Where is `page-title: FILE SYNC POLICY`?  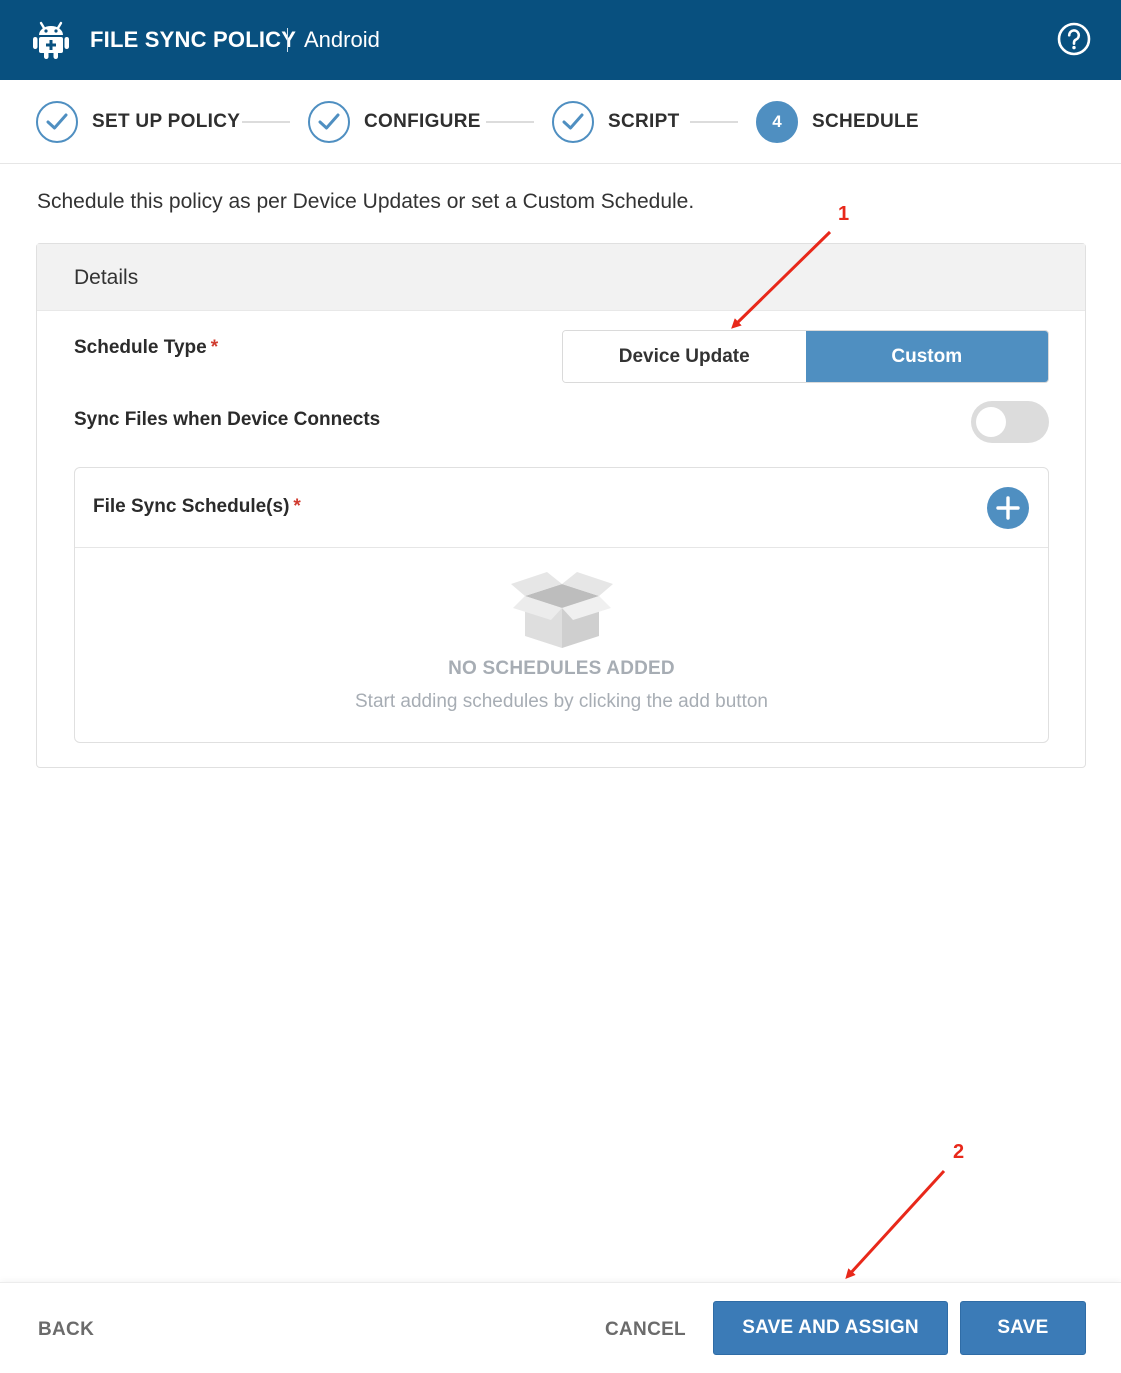
page-title: FILE SYNC POLICY is located at coordinates (193, 39).